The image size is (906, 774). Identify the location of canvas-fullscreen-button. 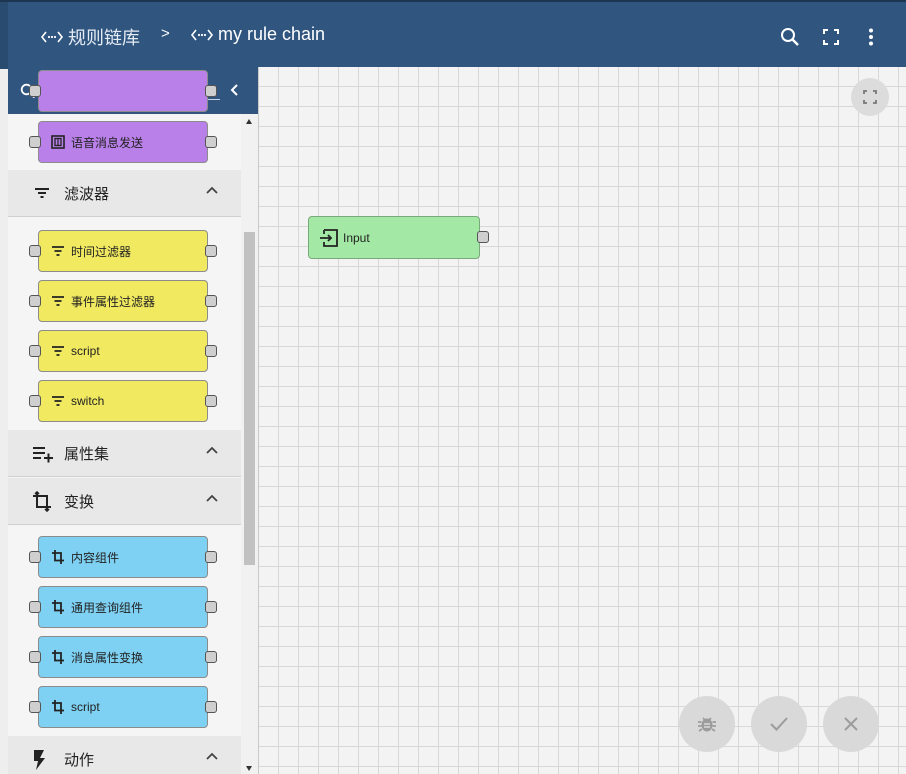
(870, 97).